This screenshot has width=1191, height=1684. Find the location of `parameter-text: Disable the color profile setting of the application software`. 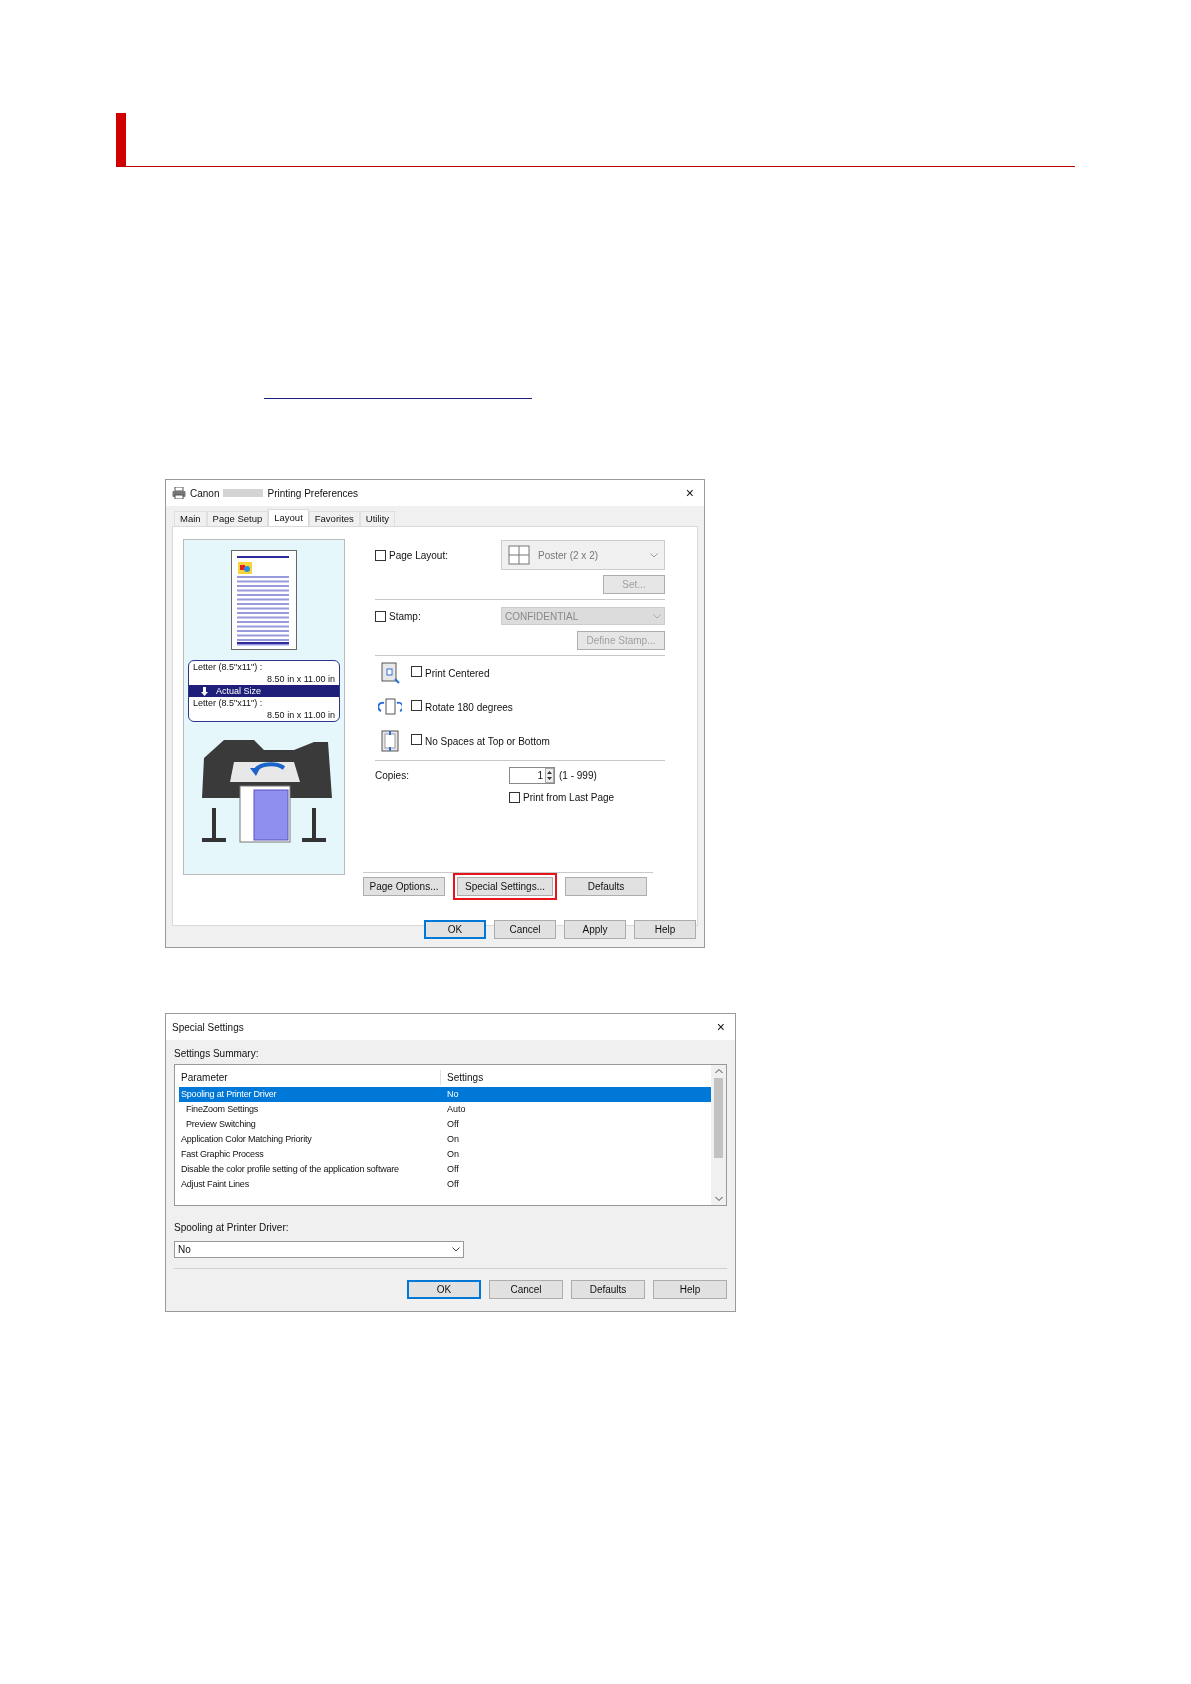

parameter-text: Disable the color profile setting of the application software is located at coordinates (290, 1169).